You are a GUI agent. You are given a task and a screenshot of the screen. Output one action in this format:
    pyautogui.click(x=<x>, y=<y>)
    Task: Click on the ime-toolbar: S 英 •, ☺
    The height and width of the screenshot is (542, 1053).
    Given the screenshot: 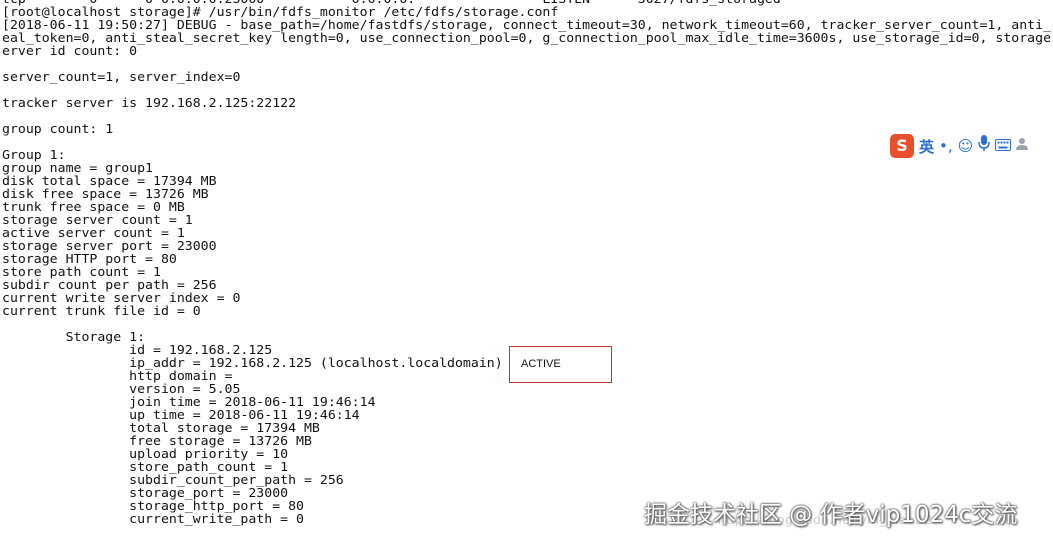 What is the action you would take?
    pyautogui.click(x=960, y=146)
    